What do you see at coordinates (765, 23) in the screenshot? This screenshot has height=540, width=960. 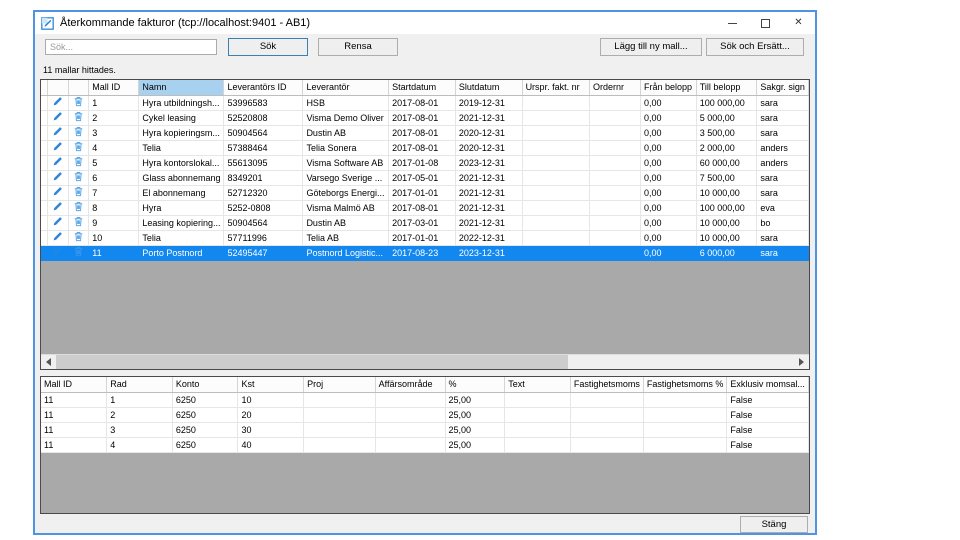 I see `maximize-button` at bounding box center [765, 23].